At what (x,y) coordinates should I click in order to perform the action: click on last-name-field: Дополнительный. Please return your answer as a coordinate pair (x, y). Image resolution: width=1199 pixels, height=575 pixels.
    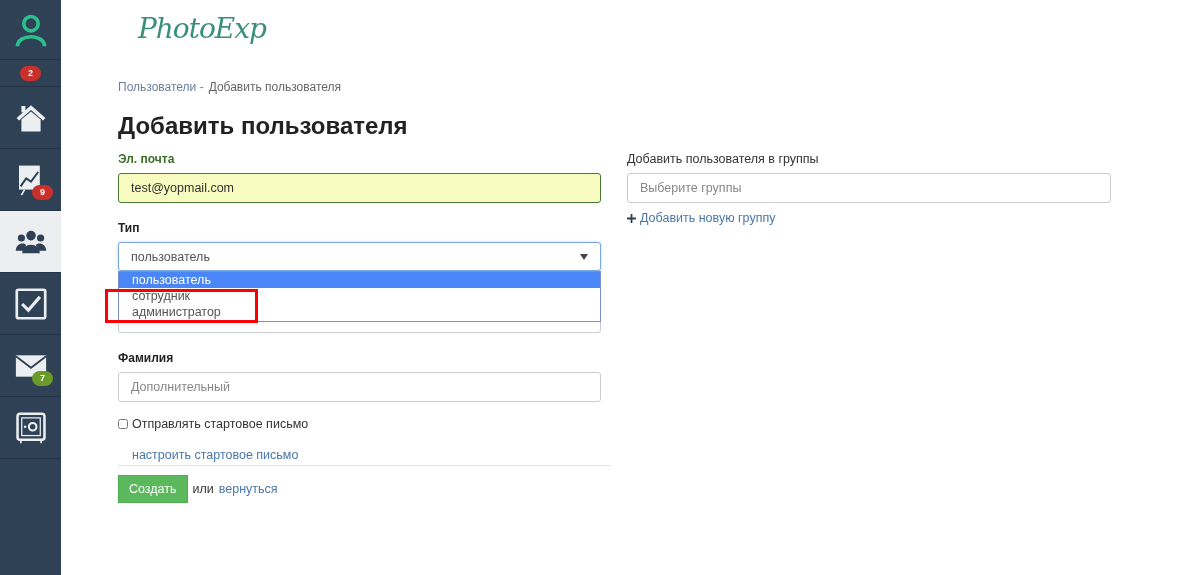
    Looking at the image, I should click on (359, 387).